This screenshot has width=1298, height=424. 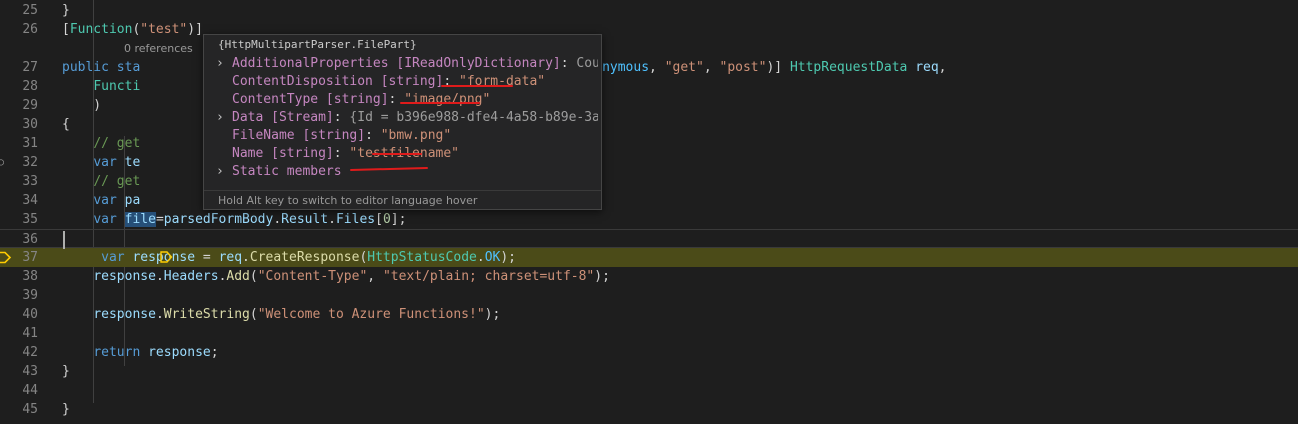 I want to click on code-line: 26 [Function("test")], so click(x=649, y=29).